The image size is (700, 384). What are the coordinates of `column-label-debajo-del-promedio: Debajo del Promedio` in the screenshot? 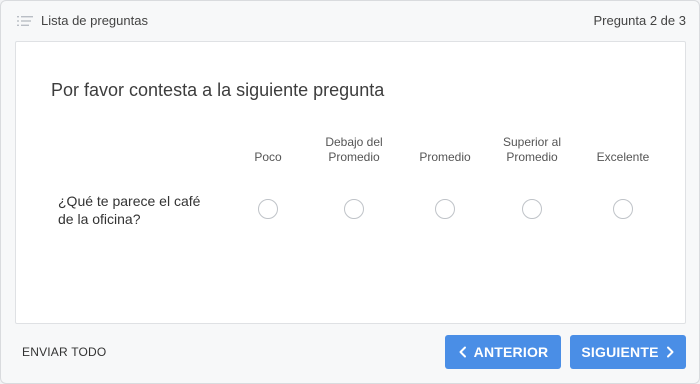 It's located at (354, 149).